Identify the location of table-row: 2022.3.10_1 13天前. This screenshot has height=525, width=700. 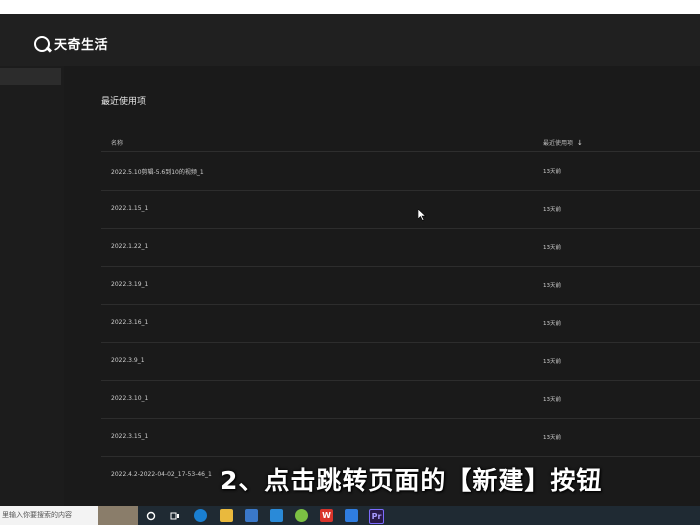
(400, 399).